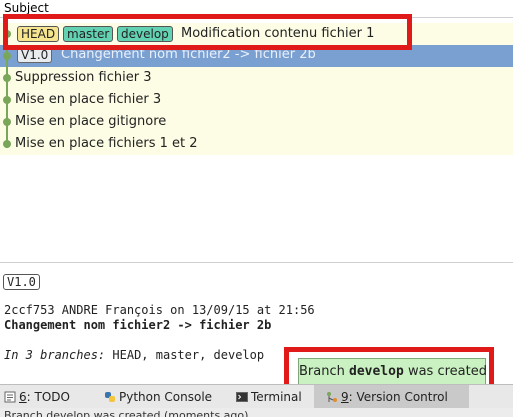  I want to click on tool-window-python-console: Python Console, so click(158, 397).